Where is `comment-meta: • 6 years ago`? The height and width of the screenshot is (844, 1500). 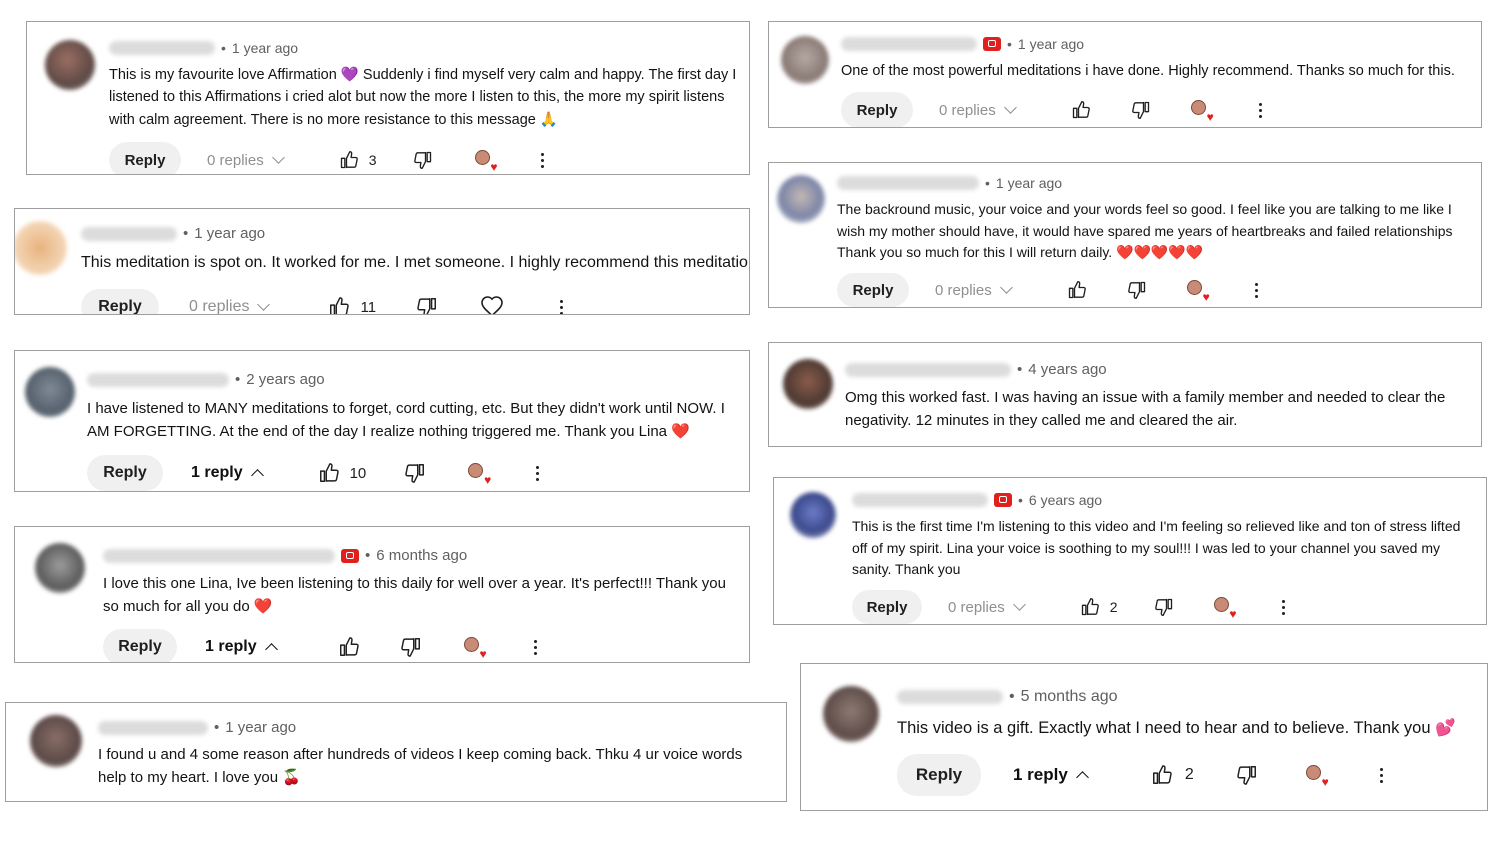
comment-meta: • 6 years ago is located at coordinates (977, 500).